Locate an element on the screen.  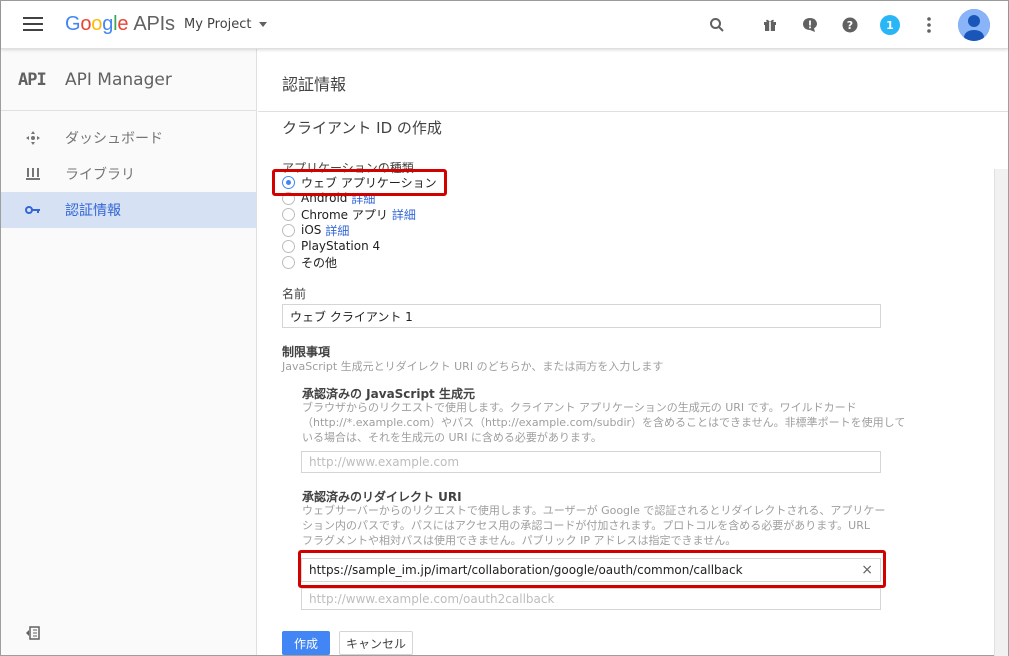
feedback-icon is located at coordinates (810, 25).